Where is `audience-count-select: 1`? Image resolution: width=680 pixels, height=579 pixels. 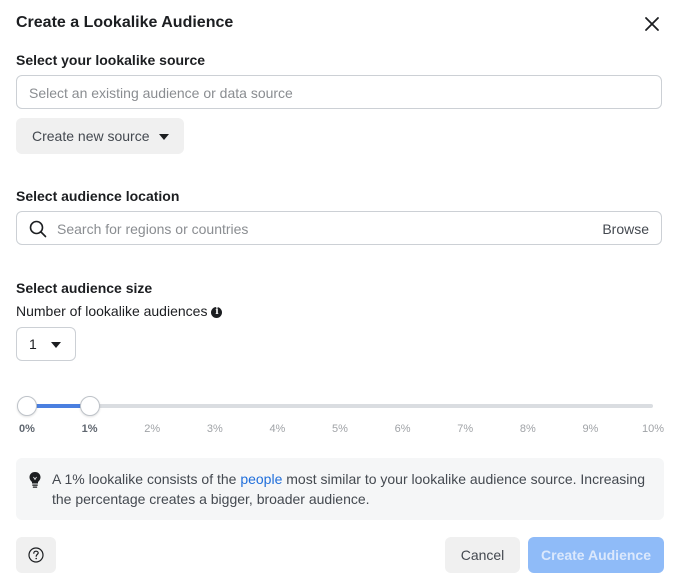
audience-count-select: 1 is located at coordinates (46, 344).